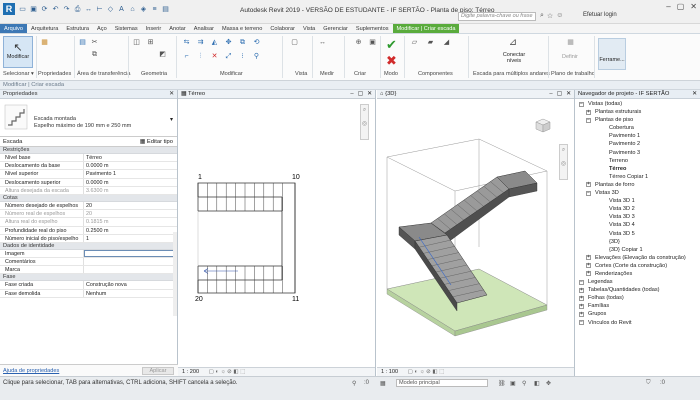  What do you see at coordinates (130, 238) in the screenshot?
I see `property-value: 1` at bounding box center [130, 238].